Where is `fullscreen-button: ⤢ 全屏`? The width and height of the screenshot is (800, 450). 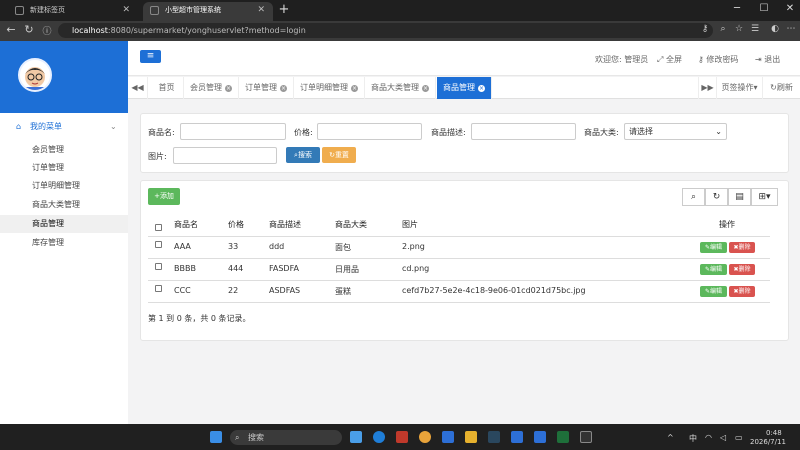 fullscreen-button: ⤢ 全屏 is located at coordinates (669, 59).